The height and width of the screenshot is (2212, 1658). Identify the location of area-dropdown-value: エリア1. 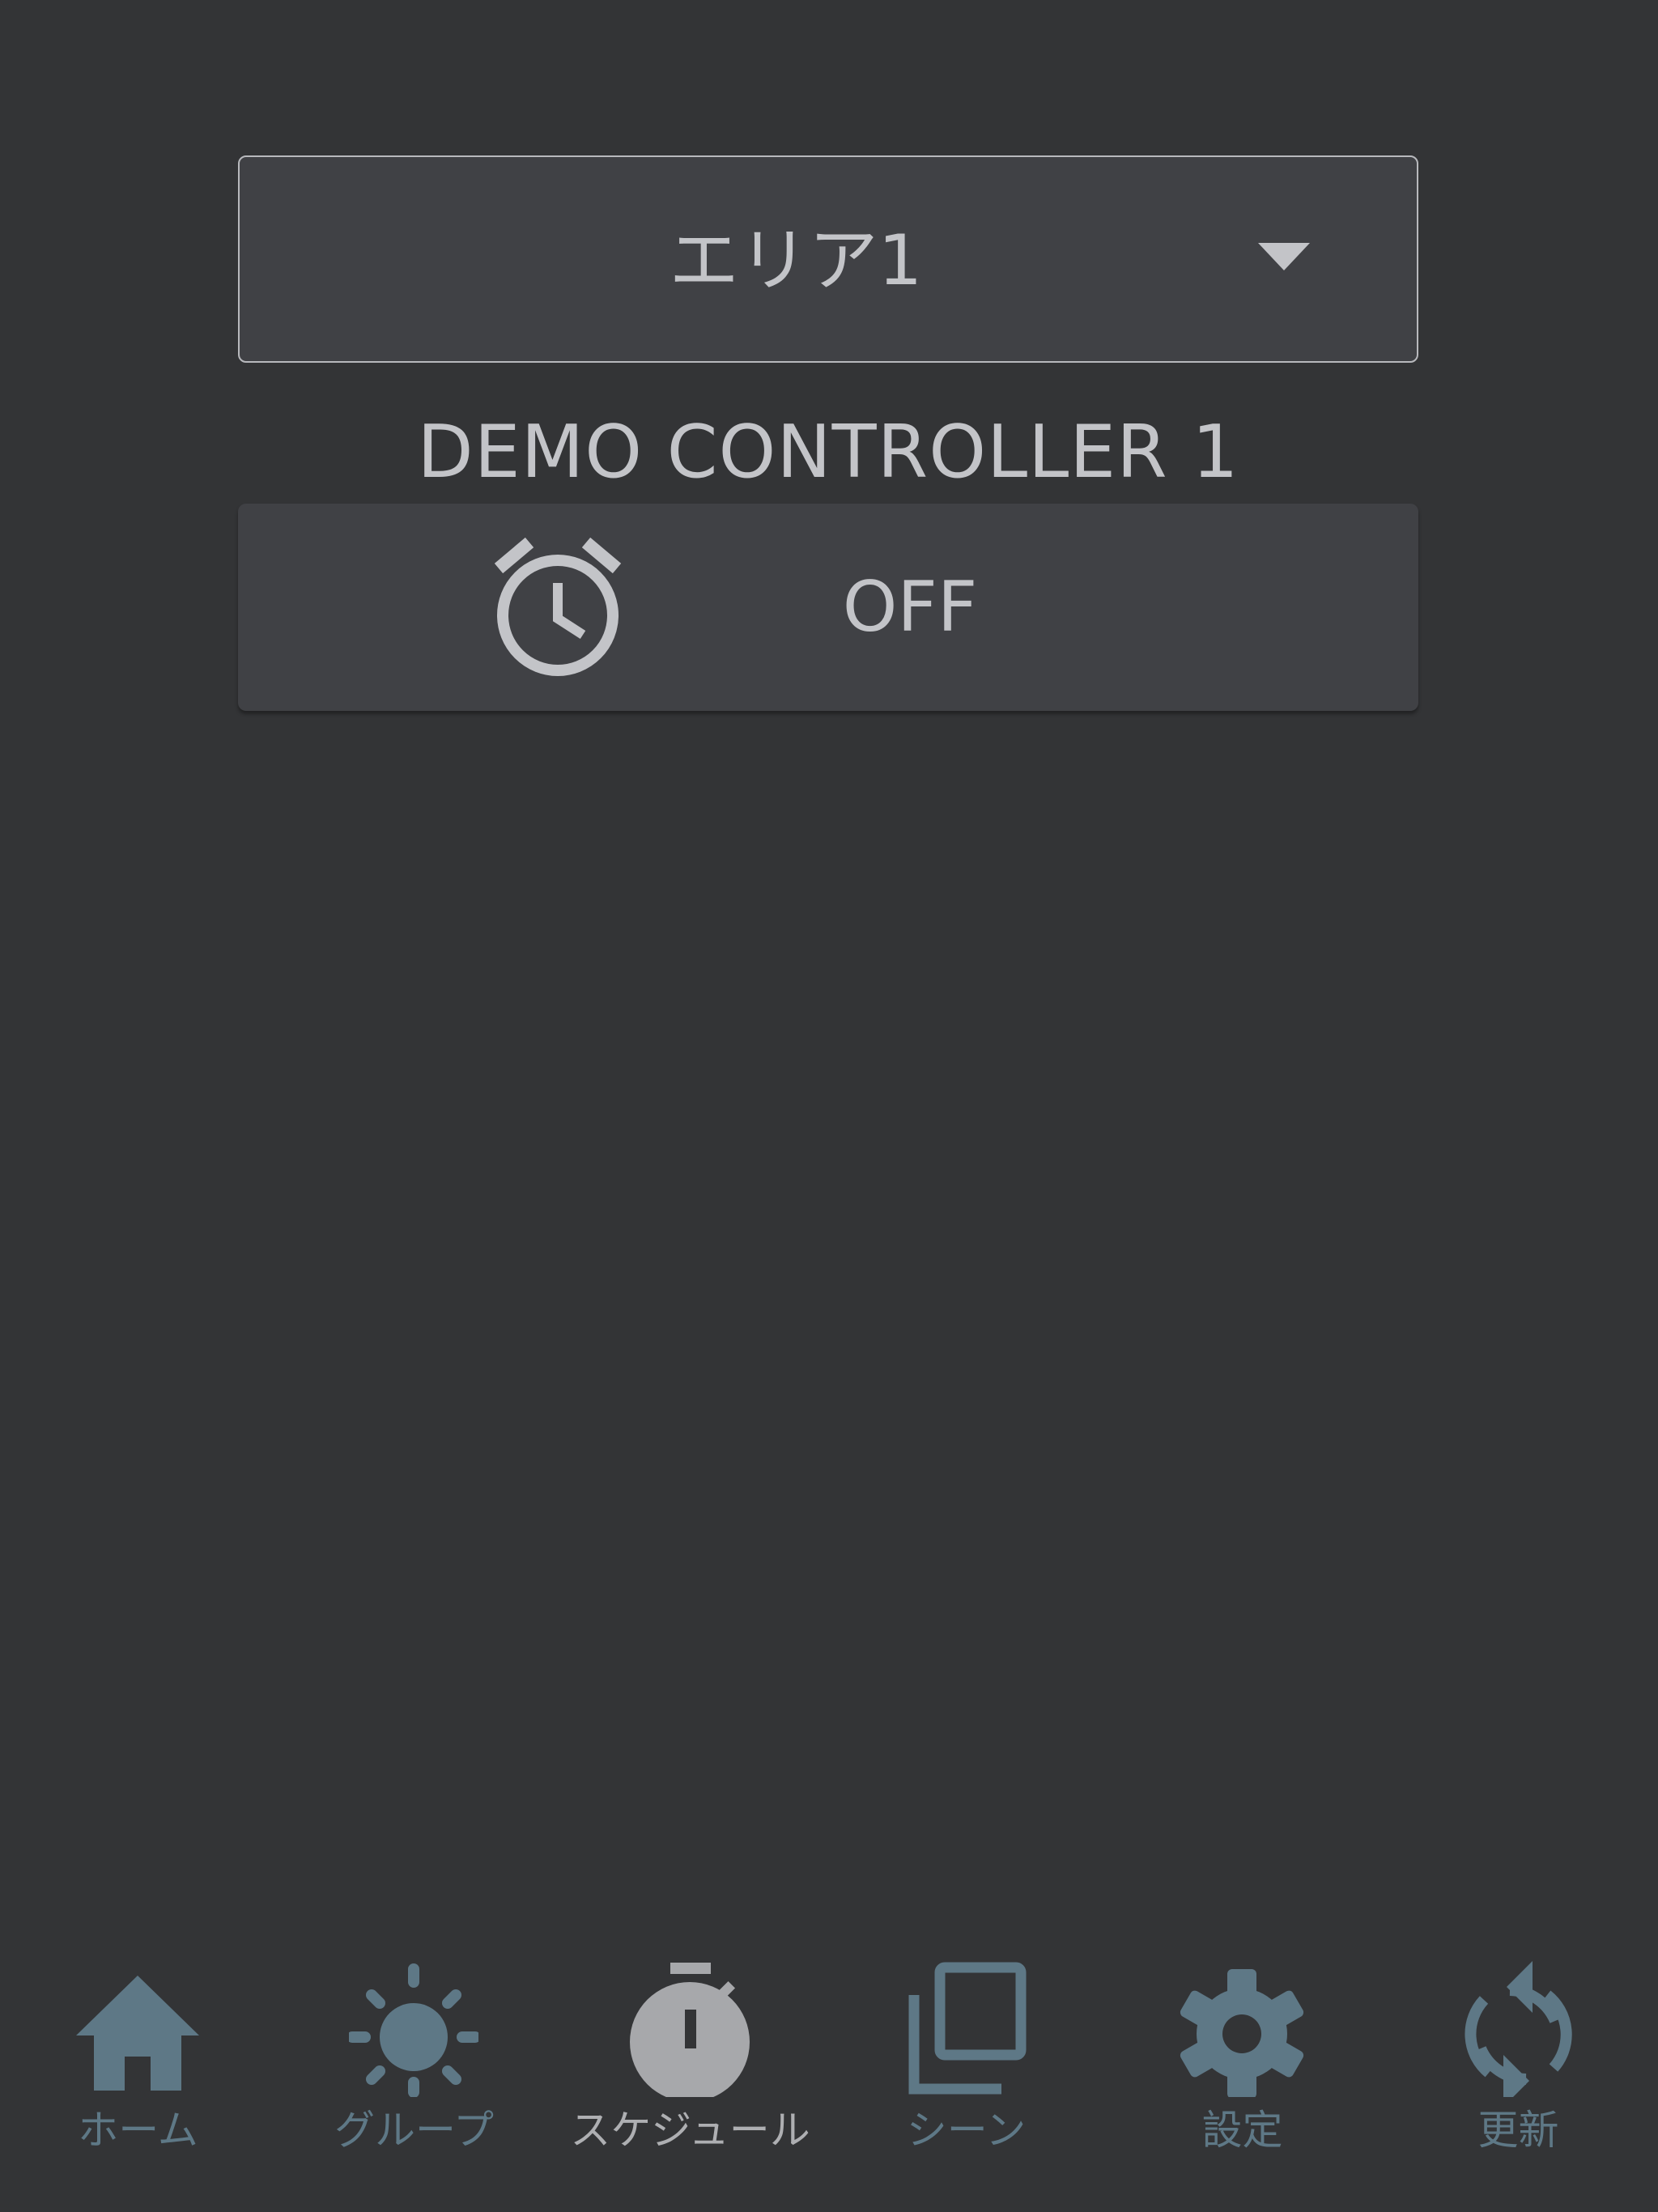
(796, 261).